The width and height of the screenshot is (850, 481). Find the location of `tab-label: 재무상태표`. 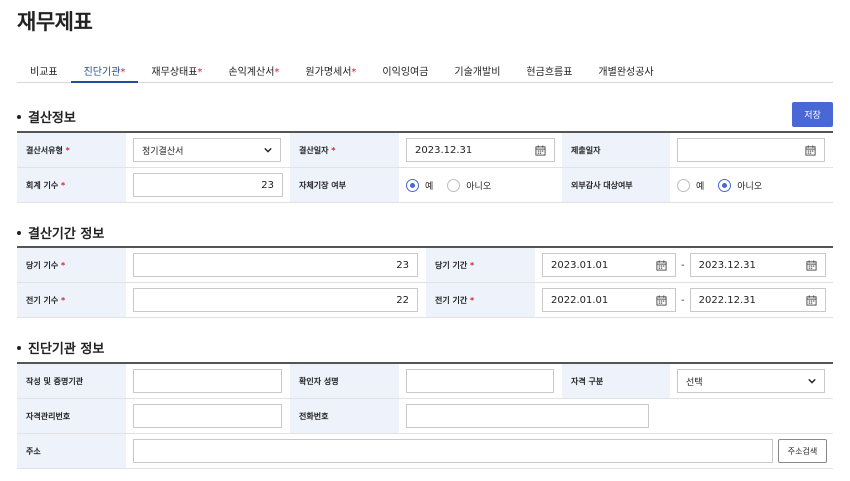

tab-label: 재무상태표 is located at coordinates (174, 72).